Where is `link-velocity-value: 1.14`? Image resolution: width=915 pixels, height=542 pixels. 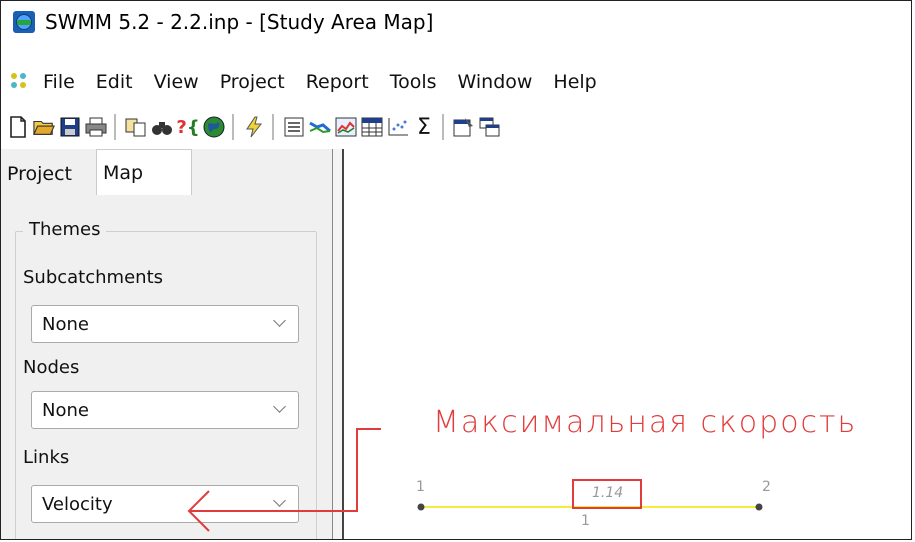 link-velocity-value: 1.14 is located at coordinates (608, 493).